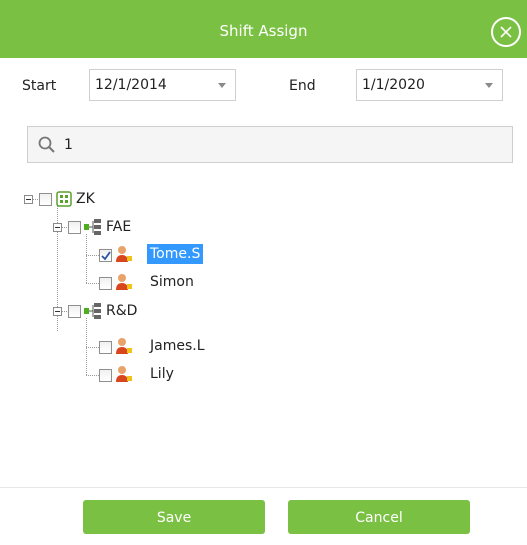 This screenshot has width=527, height=545. What do you see at coordinates (121, 311) in the screenshot?
I see `tree-node-rd-label: R&D` at bounding box center [121, 311].